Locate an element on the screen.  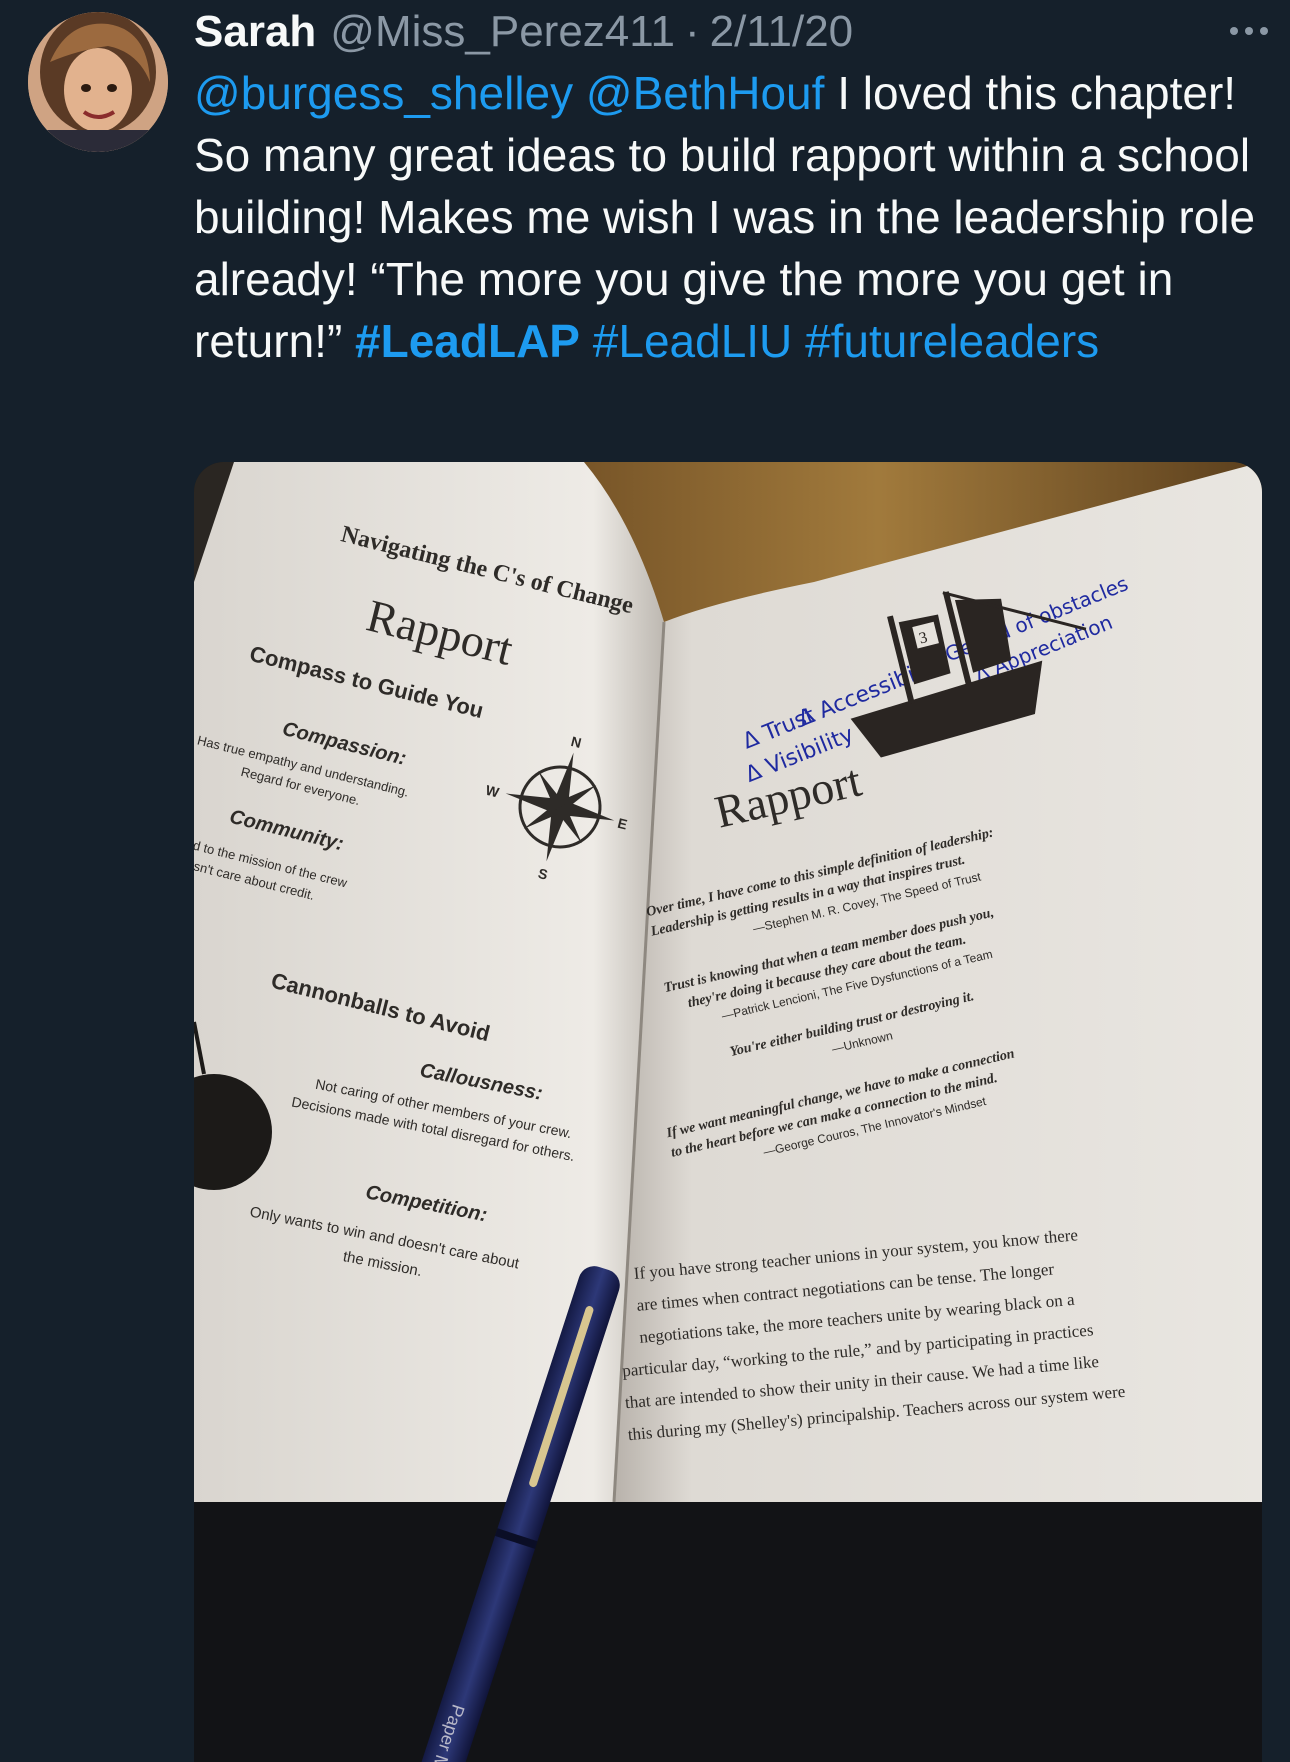
mention-link: @burgess_shelley is located at coordinates (383, 93).